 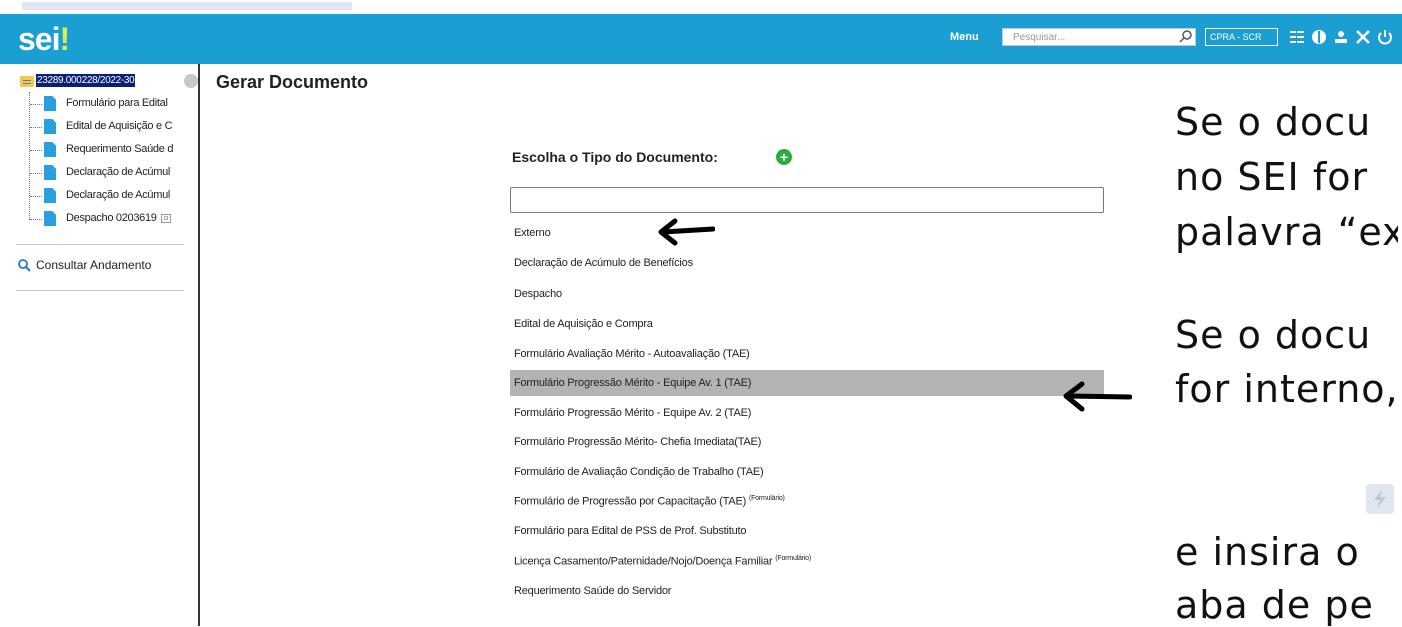 I want to click on tree-item: Requerimento Saúde d, so click(x=115, y=150).